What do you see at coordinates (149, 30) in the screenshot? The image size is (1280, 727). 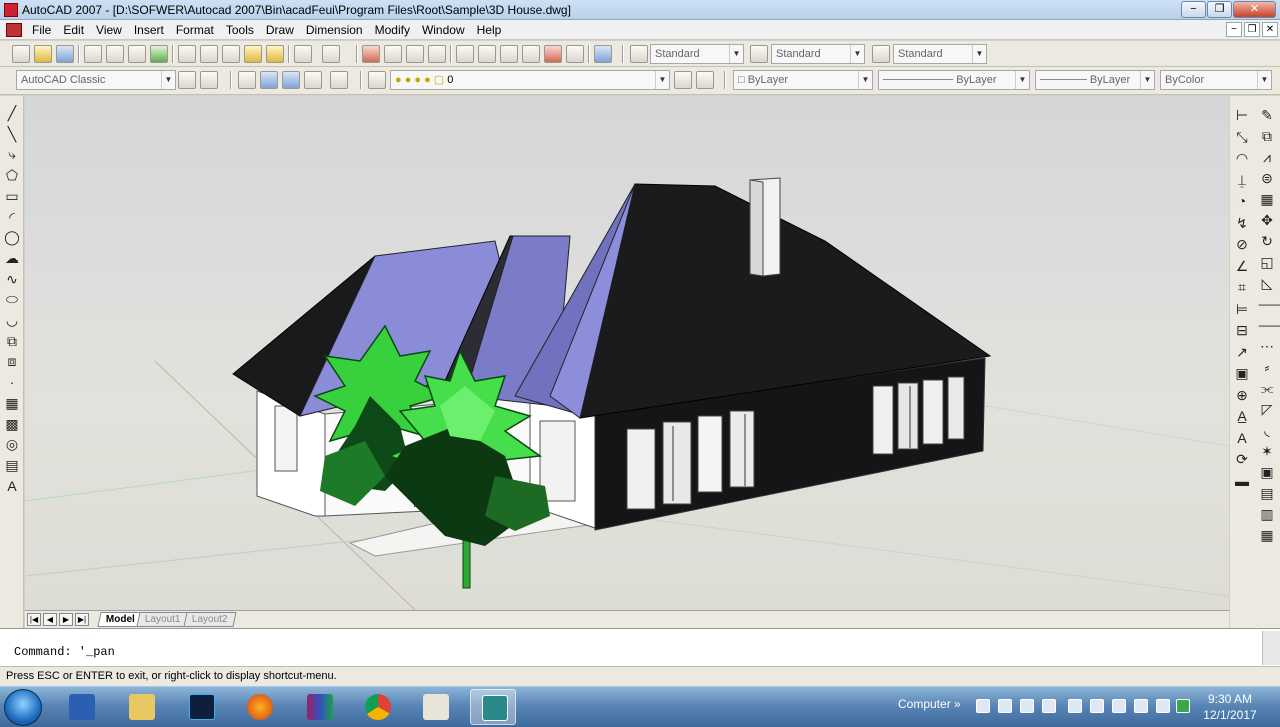 I see `menu-insert: Insert` at bounding box center [149, 30].